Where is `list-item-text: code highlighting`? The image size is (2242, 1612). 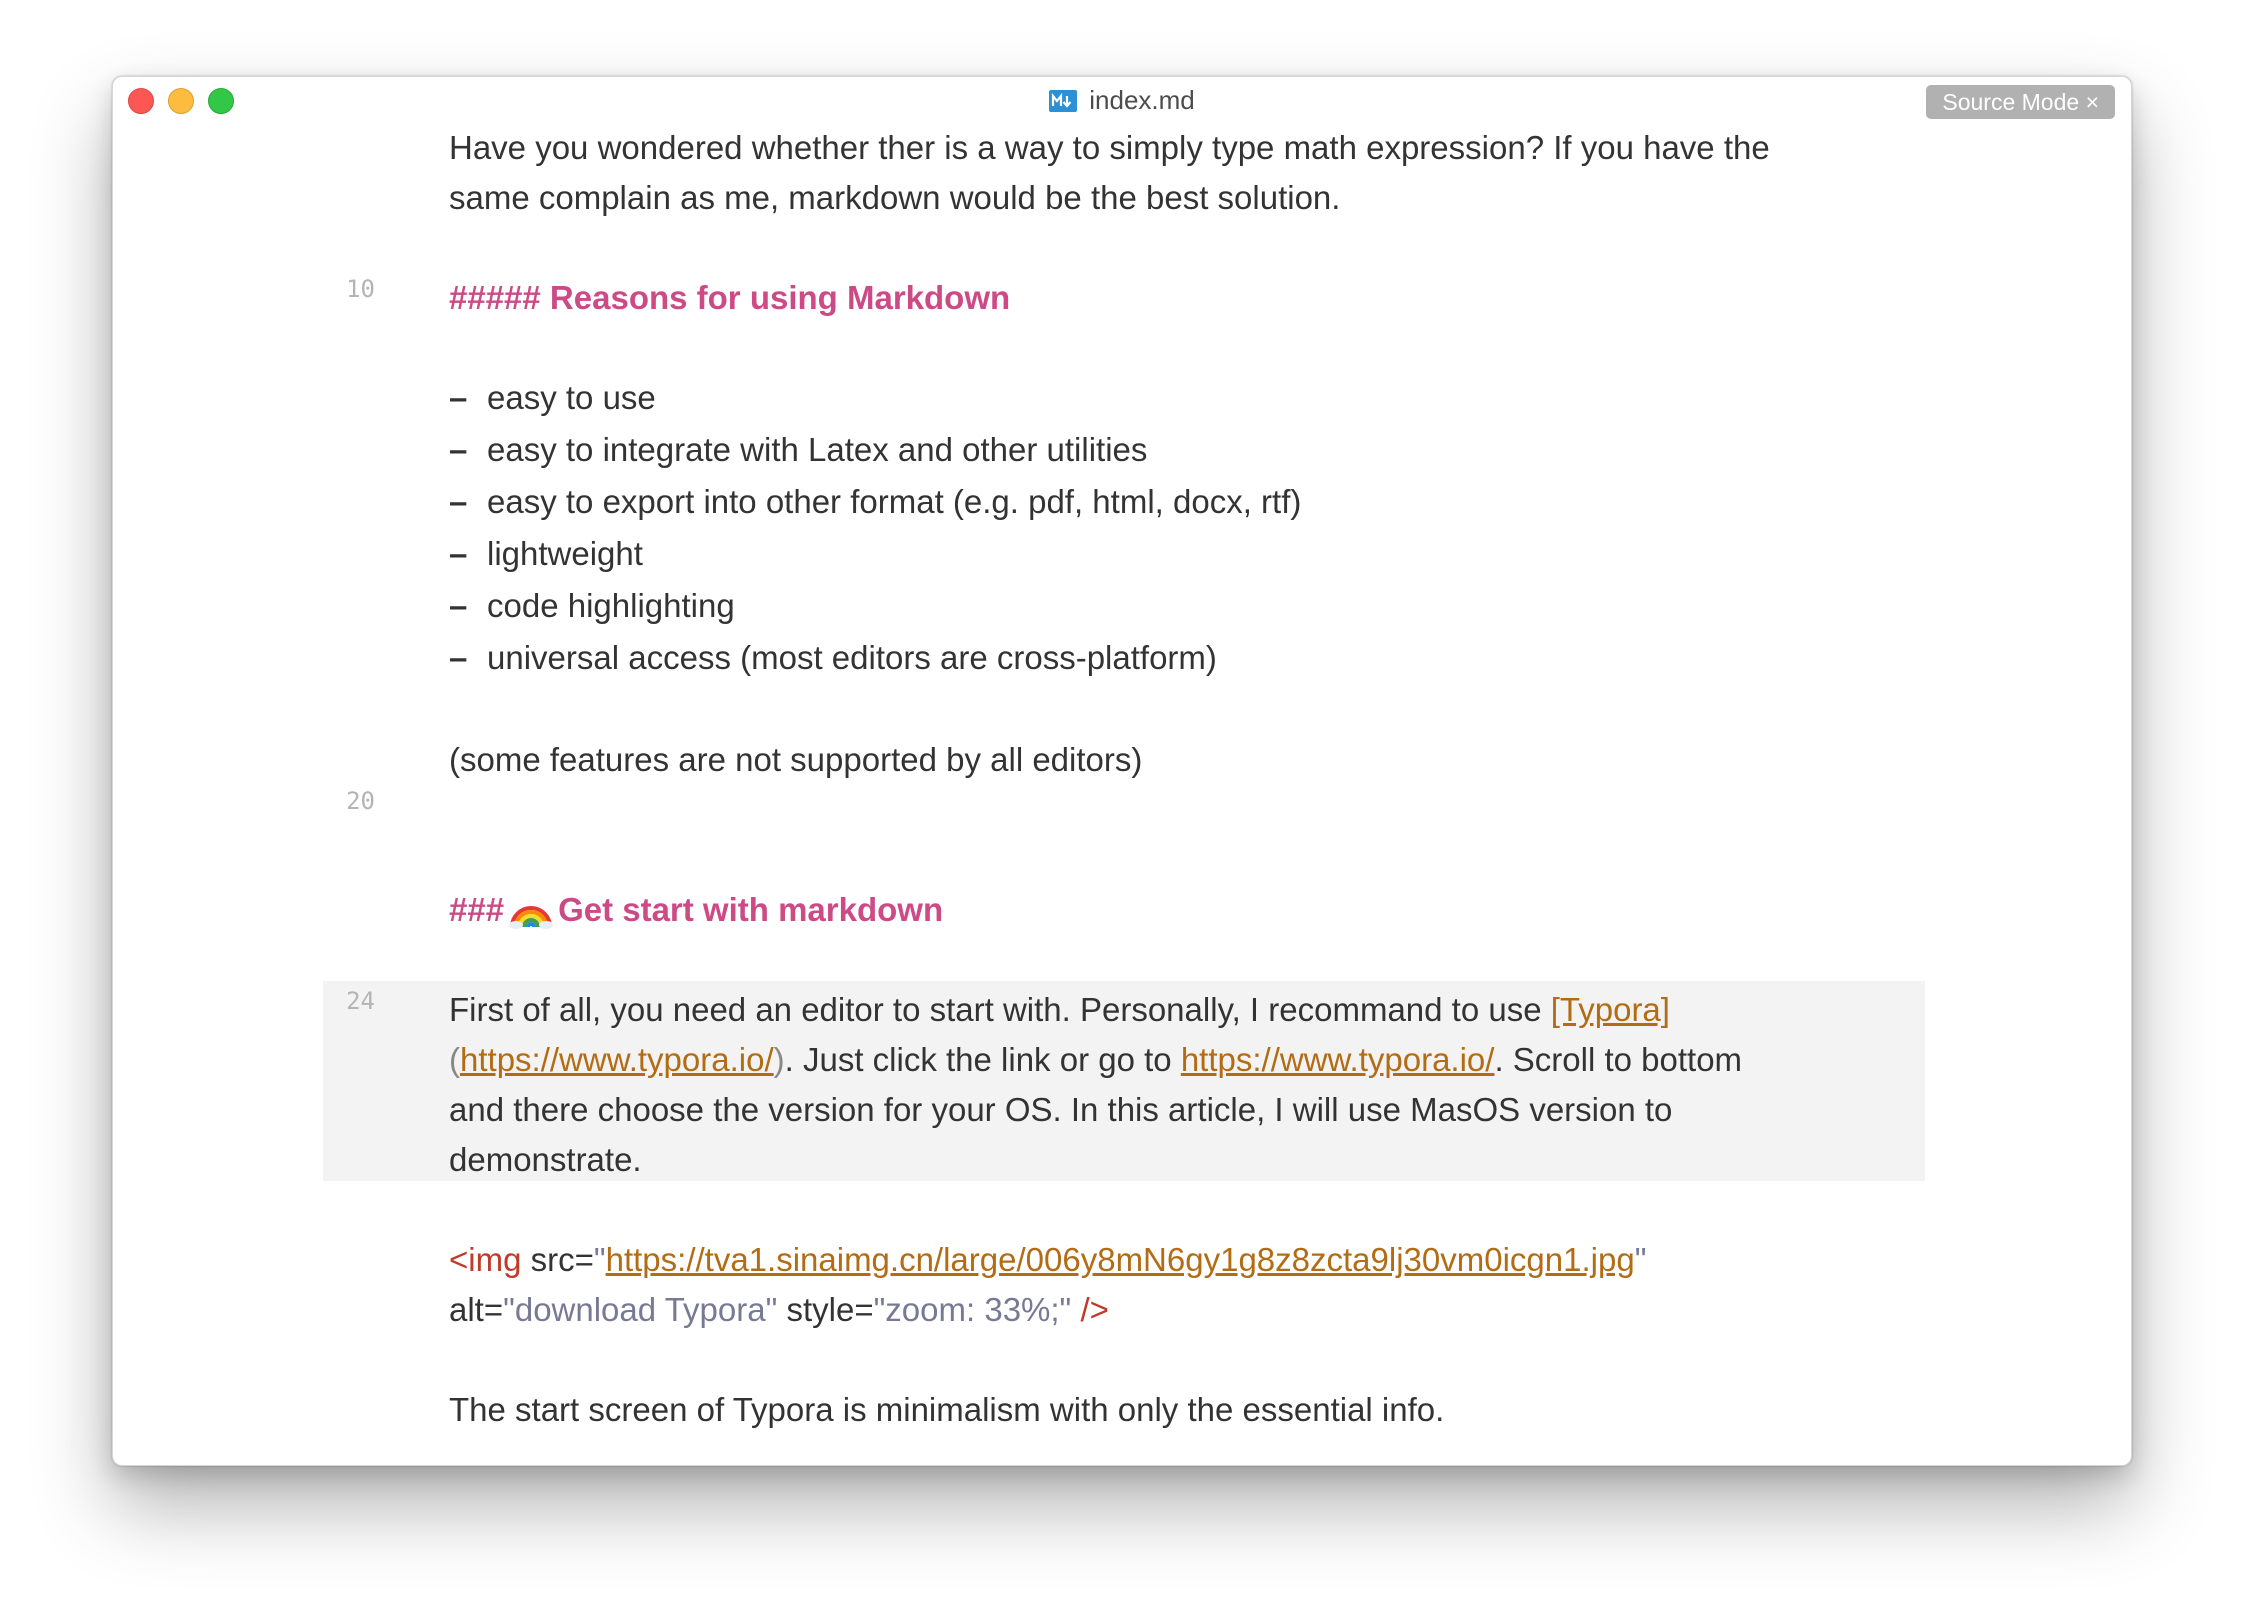
list-item-text: code highlighting is located at coordinates (611, 605).